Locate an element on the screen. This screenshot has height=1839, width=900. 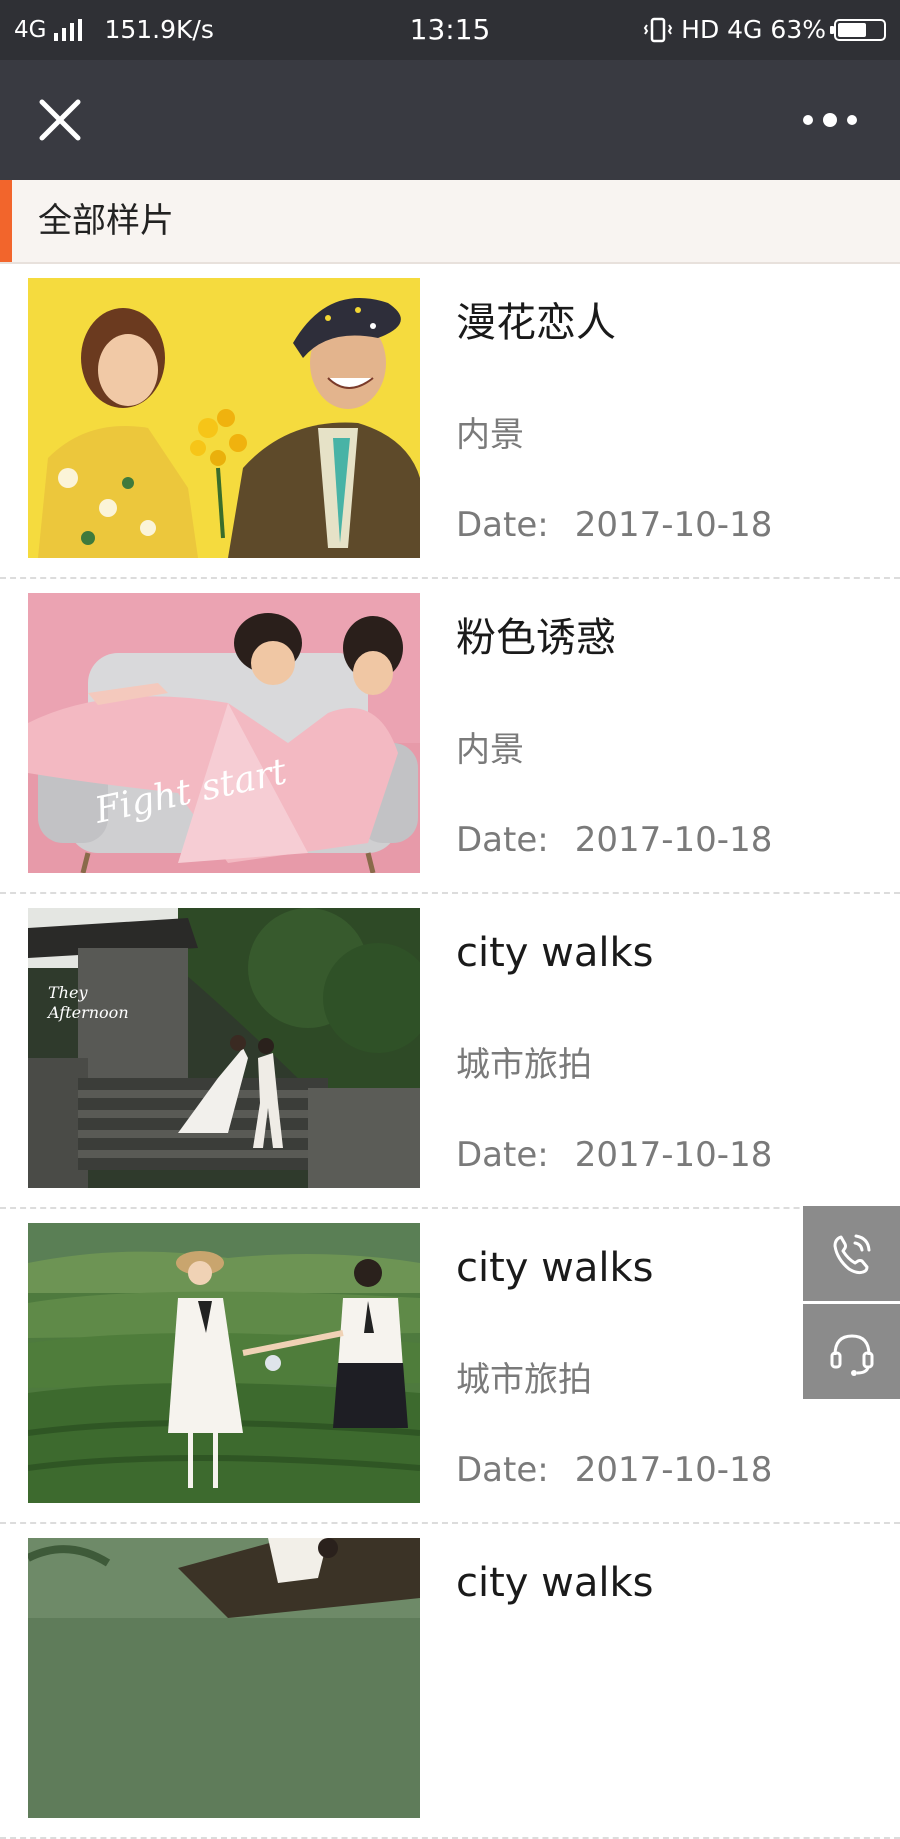
headset-icon is located at coordinates (851, 1354).